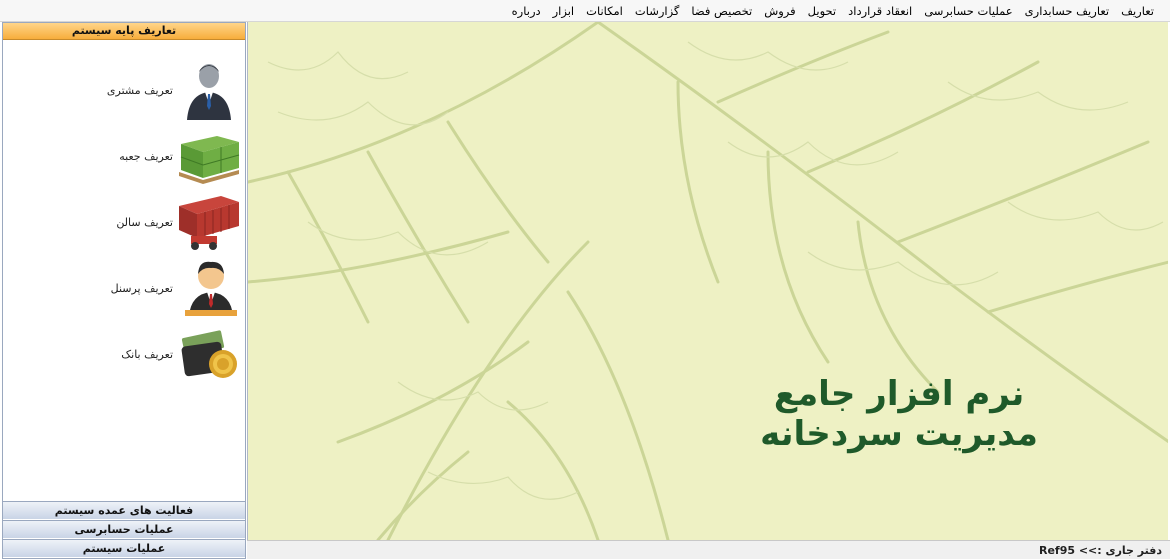 This screenshot has width=1170, height=559. Describe the element at coordinates (721, 11) in the screenshot. I see `menu-space-allocation: تخصیص فضا` at that location.